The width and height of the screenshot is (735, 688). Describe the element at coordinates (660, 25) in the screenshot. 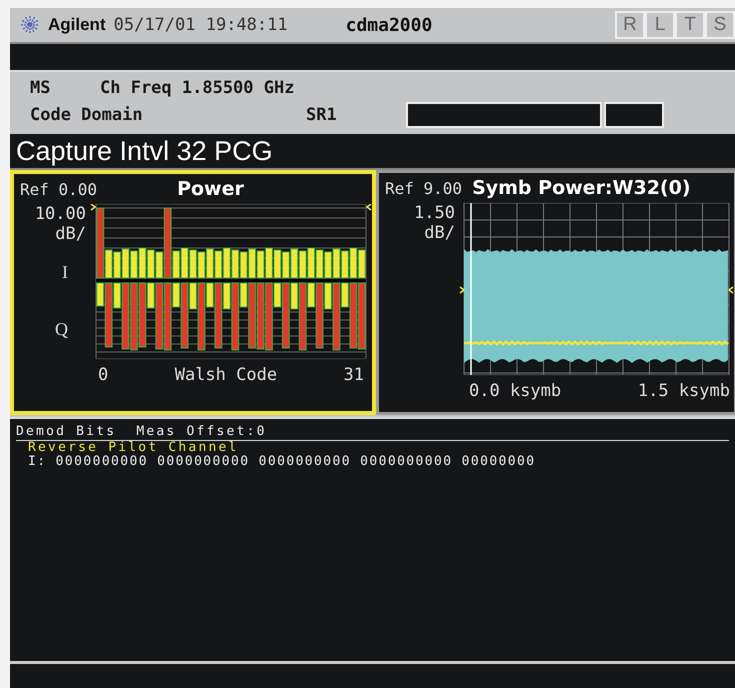

I see `annunciator-indicator: L` at that location.